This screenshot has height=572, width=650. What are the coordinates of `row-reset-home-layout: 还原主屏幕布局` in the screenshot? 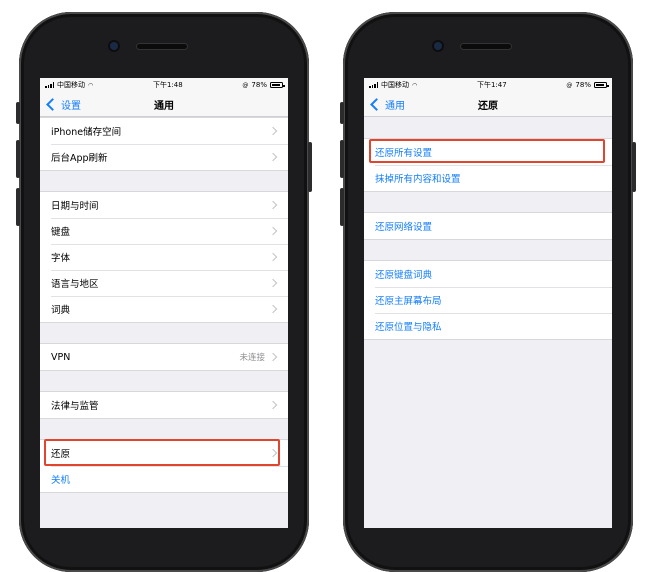 It's located at (488, 300).